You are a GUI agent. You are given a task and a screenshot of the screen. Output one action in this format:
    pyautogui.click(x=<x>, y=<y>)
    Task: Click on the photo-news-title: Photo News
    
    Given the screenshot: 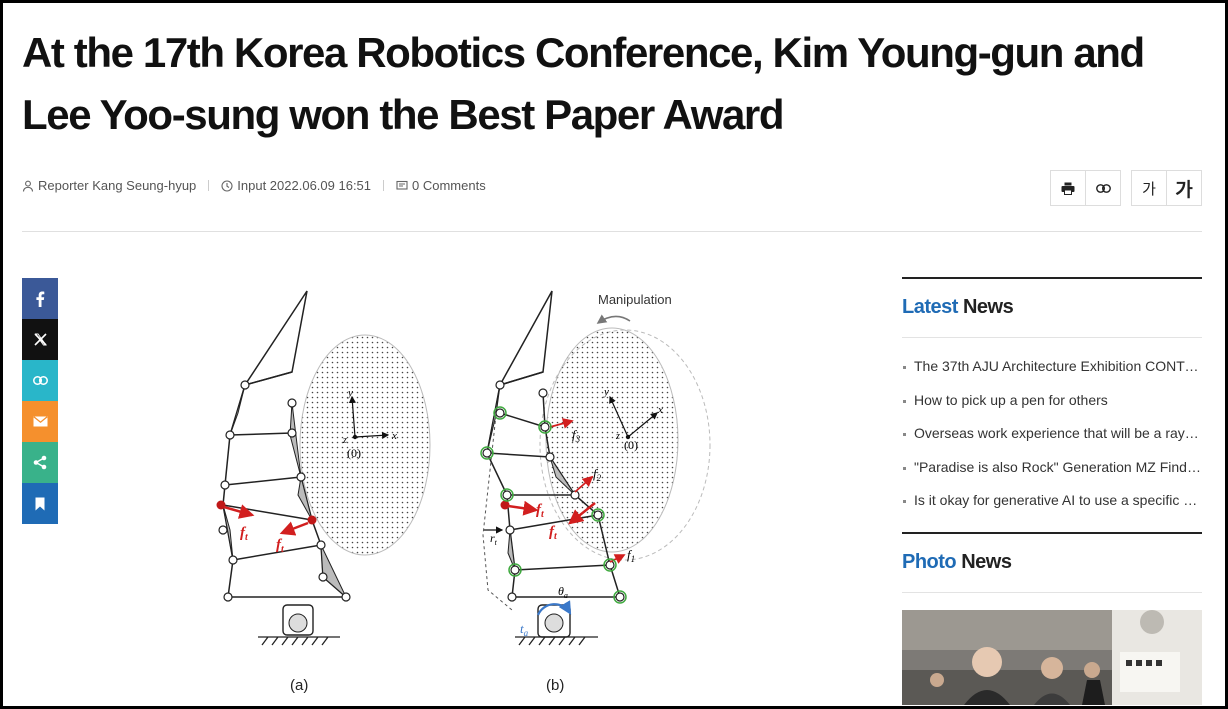 What is the action you would take?
    pyautogui.click(x=1052, y=562)
    